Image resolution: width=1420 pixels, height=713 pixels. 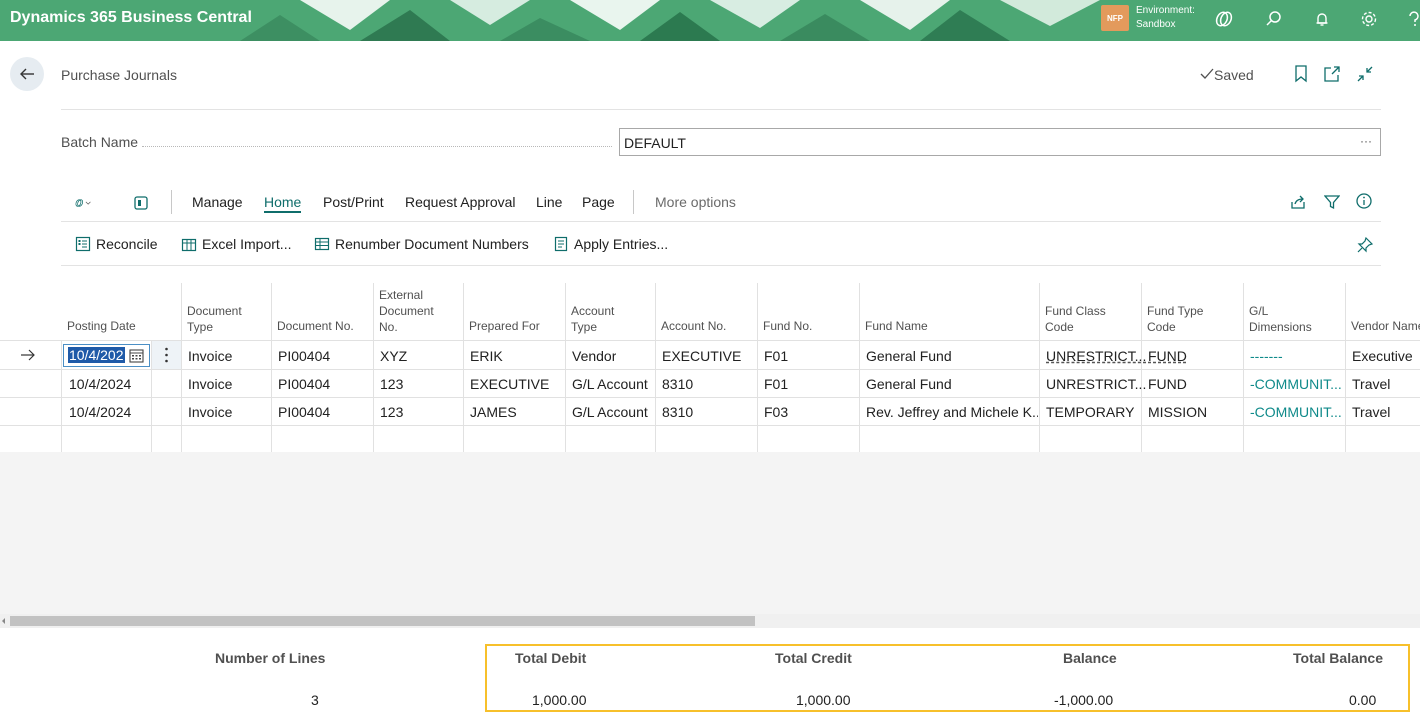 What do you see at coordinates (315, 326) in the screenshot?
I see `col-document-no: Document No.` at bounding box center [315, 326].